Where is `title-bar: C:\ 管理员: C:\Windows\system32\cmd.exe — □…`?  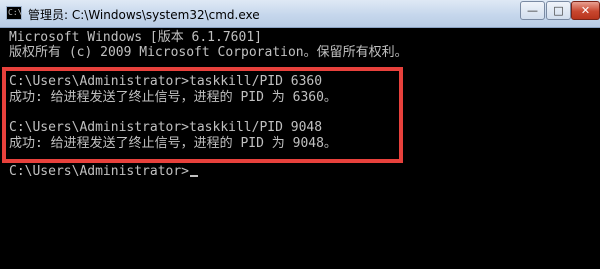
title-bar: C:\ 管理员: C:\Windows\system32\cmd.exe — □… is located at coordinates (300, 14).